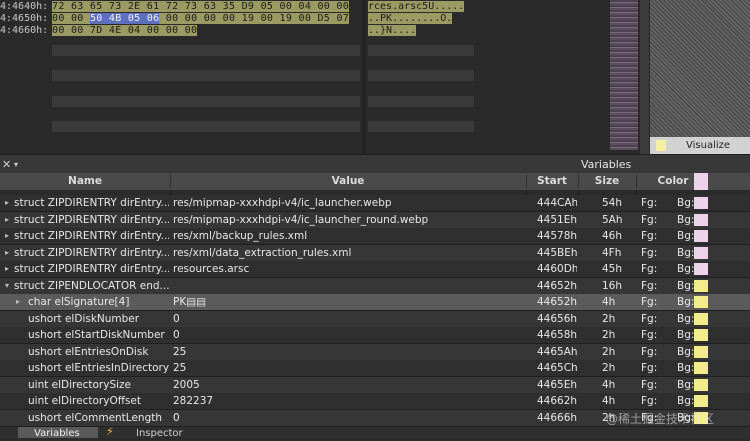 Image resolution: width=750 pixels, height=441 pixels. I want to click on row-size: 2h, so click(609, 318).